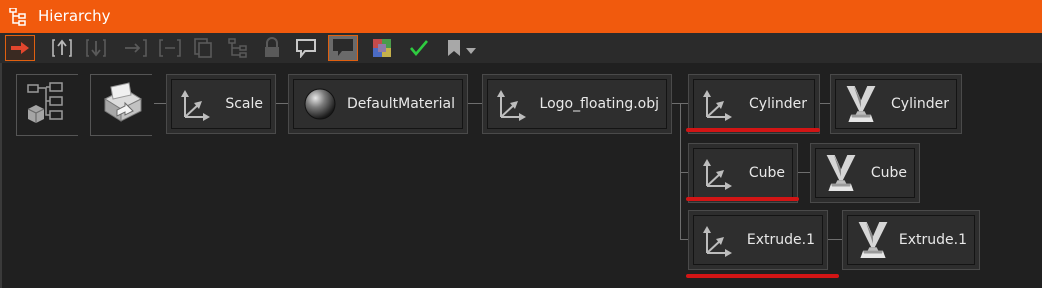 The width and height of the screenshot is (1042, 288). I want to click on bookmark-icon, so click(453, 48).